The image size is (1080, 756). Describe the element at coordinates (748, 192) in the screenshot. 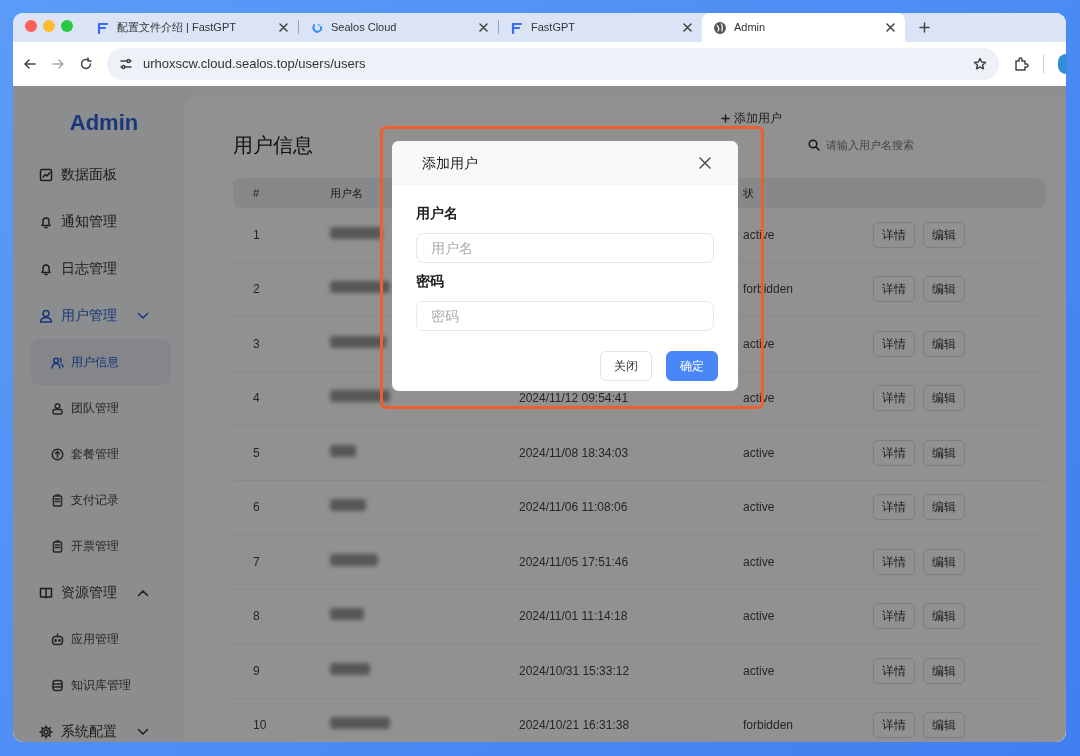

I see `column-header: 状` at that location.